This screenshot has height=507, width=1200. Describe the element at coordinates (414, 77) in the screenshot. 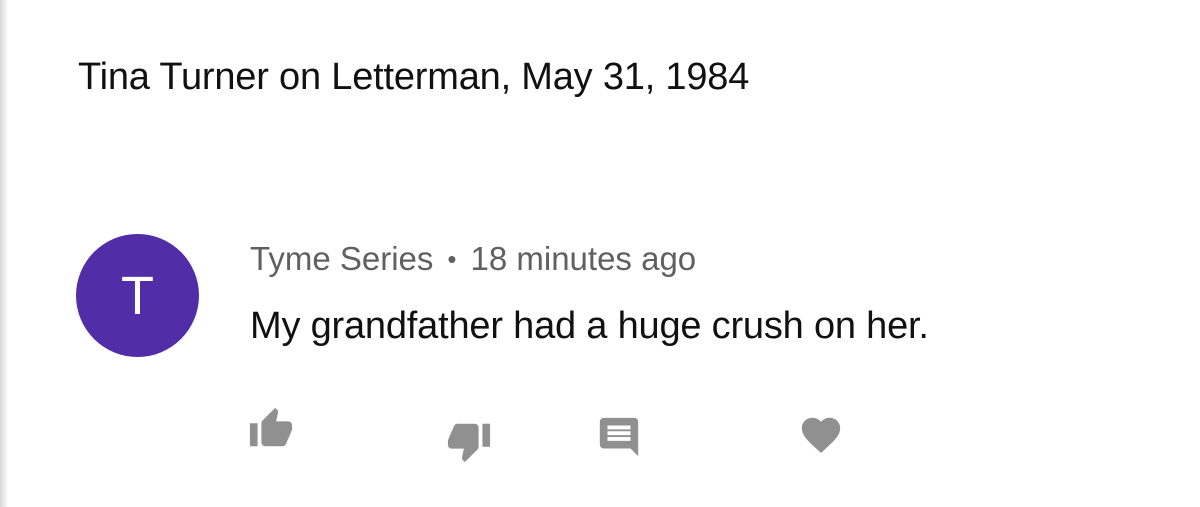

I see `video-title: Tina Turner on Letterman, May 31, 1984` at that location.